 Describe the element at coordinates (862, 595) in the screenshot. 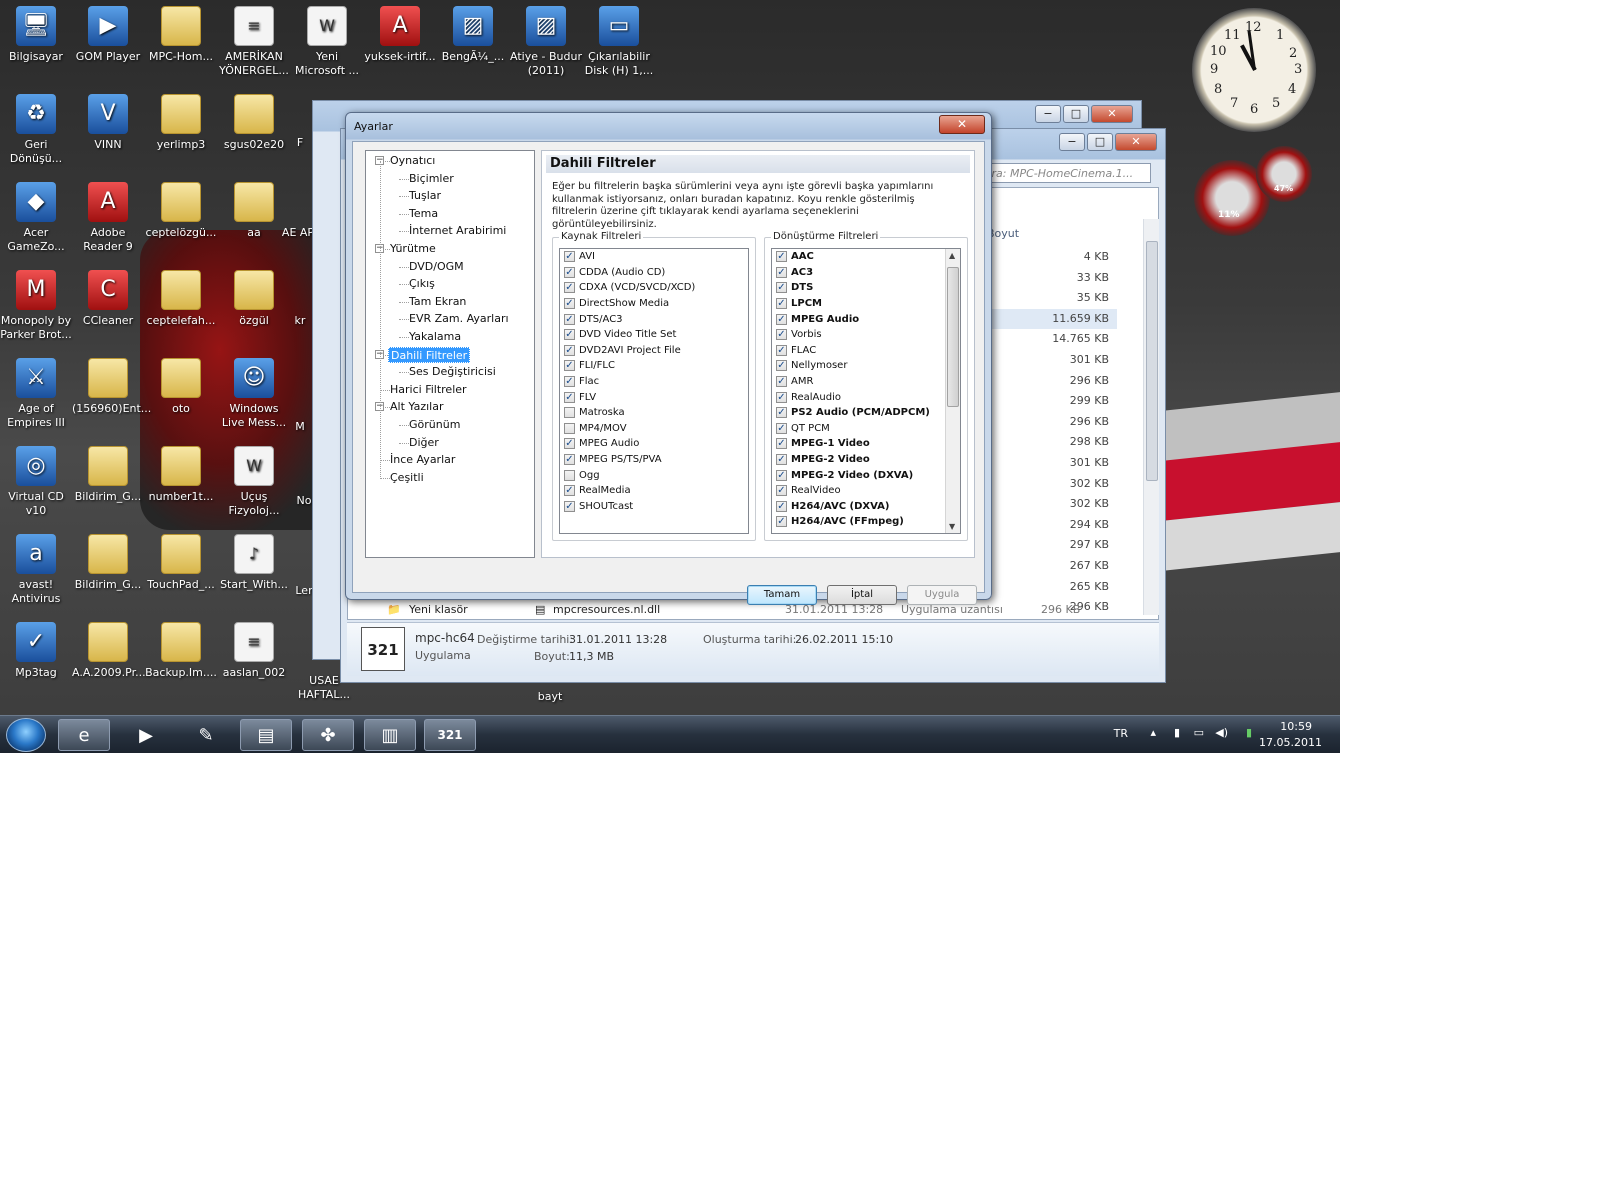

I see `cancel-button: İptal` at that location.